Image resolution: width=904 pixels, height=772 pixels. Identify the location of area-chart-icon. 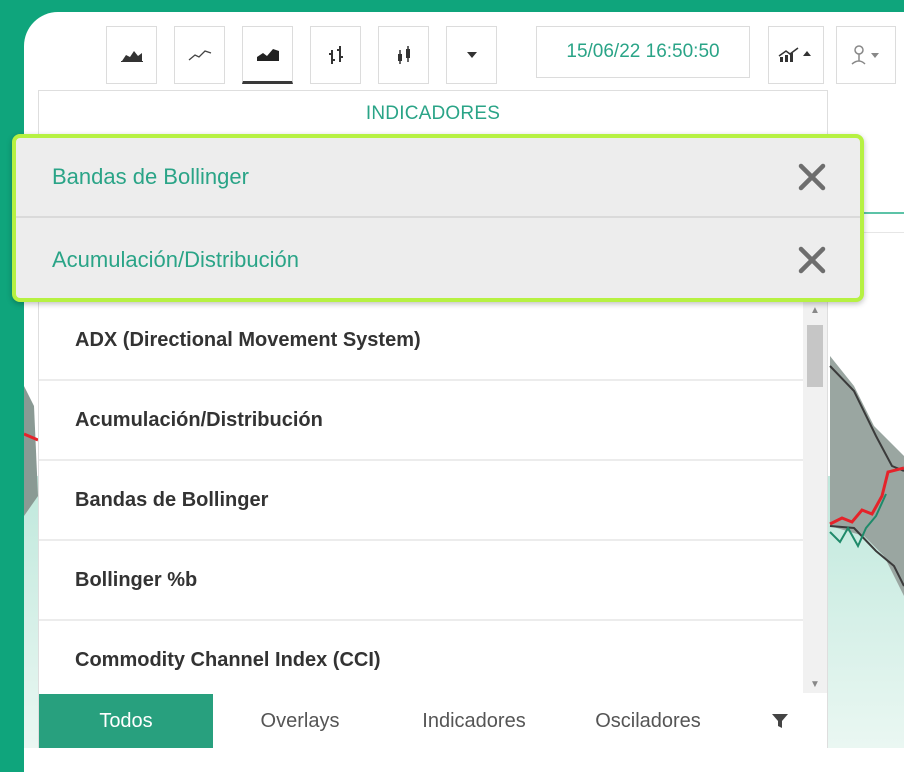
(267, 55).